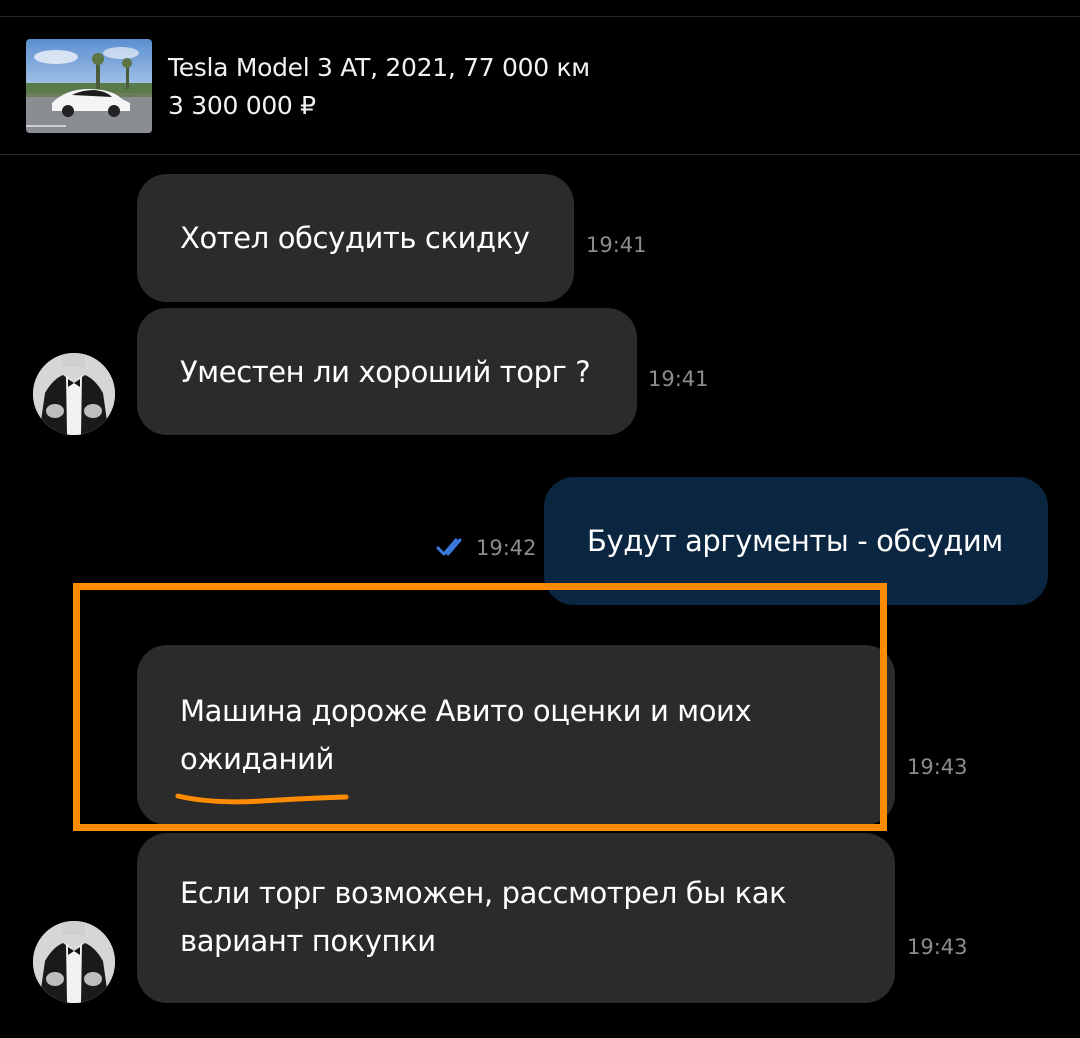  What do you see at coordinates (466, 711) in the screenshot?
I see `message-text-line: Машина дороже Авито оценки и моих` at bounding box center [466, 711].